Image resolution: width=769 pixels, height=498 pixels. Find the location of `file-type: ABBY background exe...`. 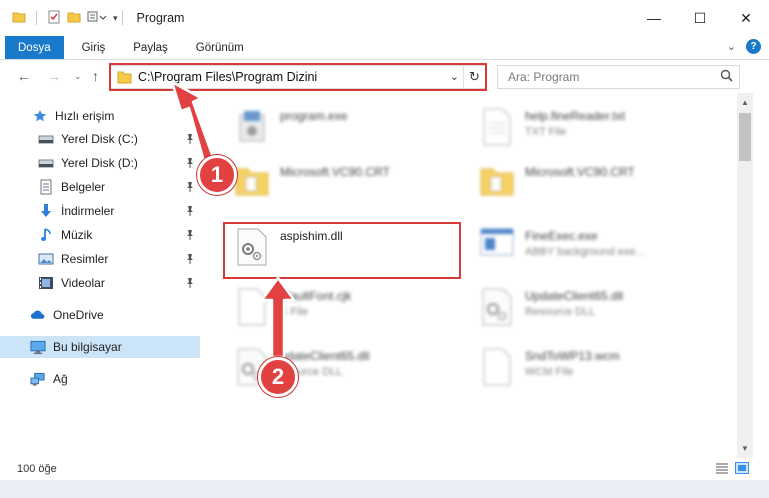

file-type: ABBY background exe... is located at coordinates (585, 252).